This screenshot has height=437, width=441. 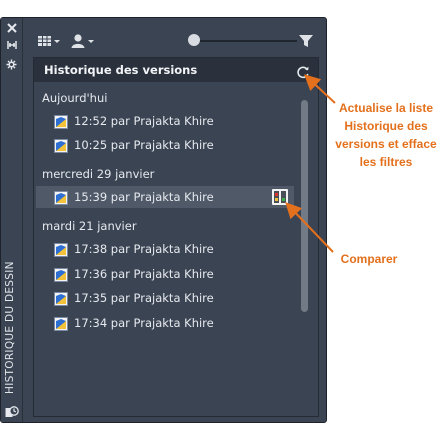 What do you see at coordinates (320, 89) in the screenshot?
I see `refresh-callout-arrow` at bounding box center [320, 89].